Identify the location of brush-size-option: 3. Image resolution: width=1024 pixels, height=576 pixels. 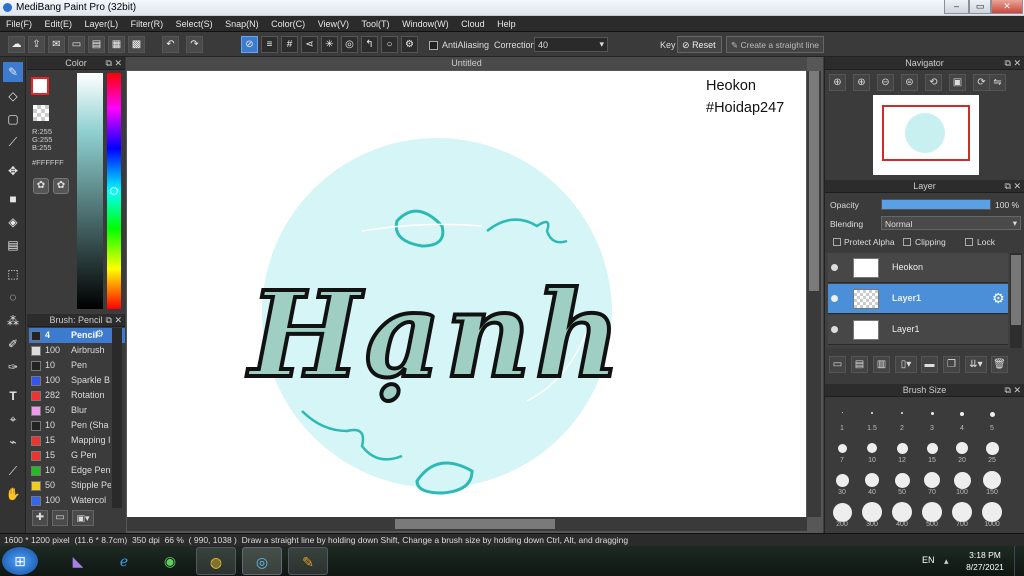
(932, 418).